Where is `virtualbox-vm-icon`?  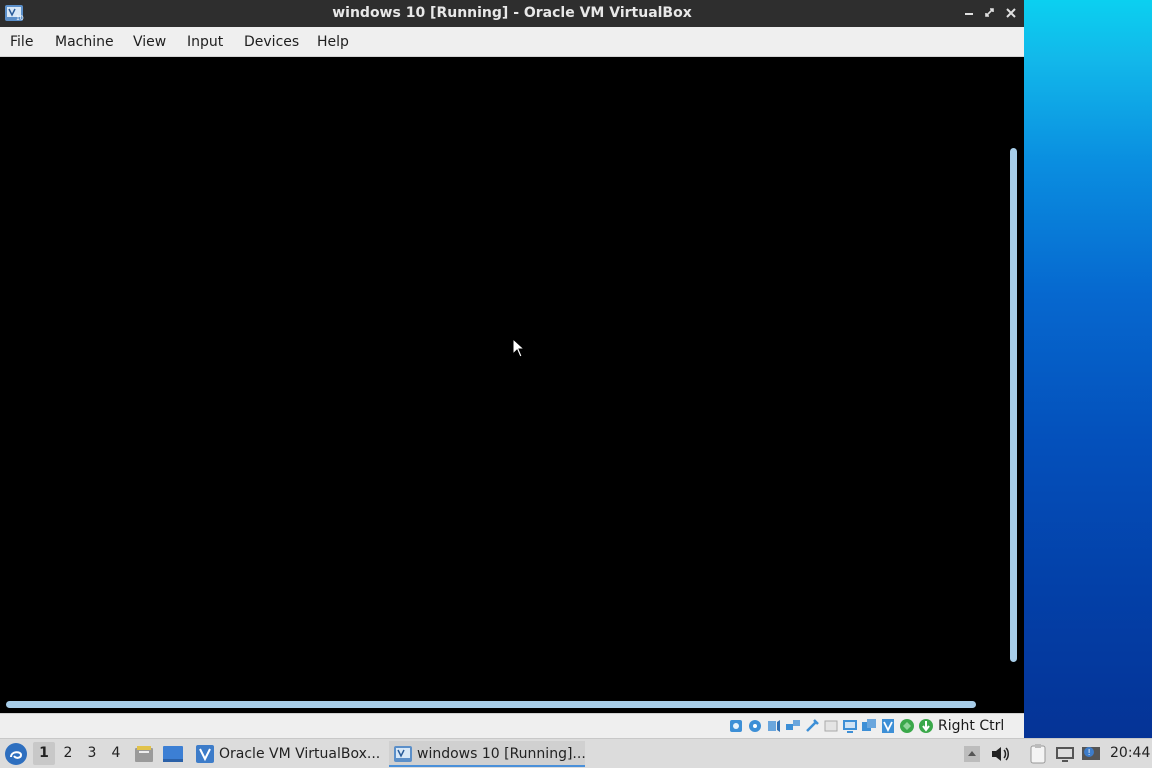
virtualbox-vm-icon is located at coordinates (403, 754).